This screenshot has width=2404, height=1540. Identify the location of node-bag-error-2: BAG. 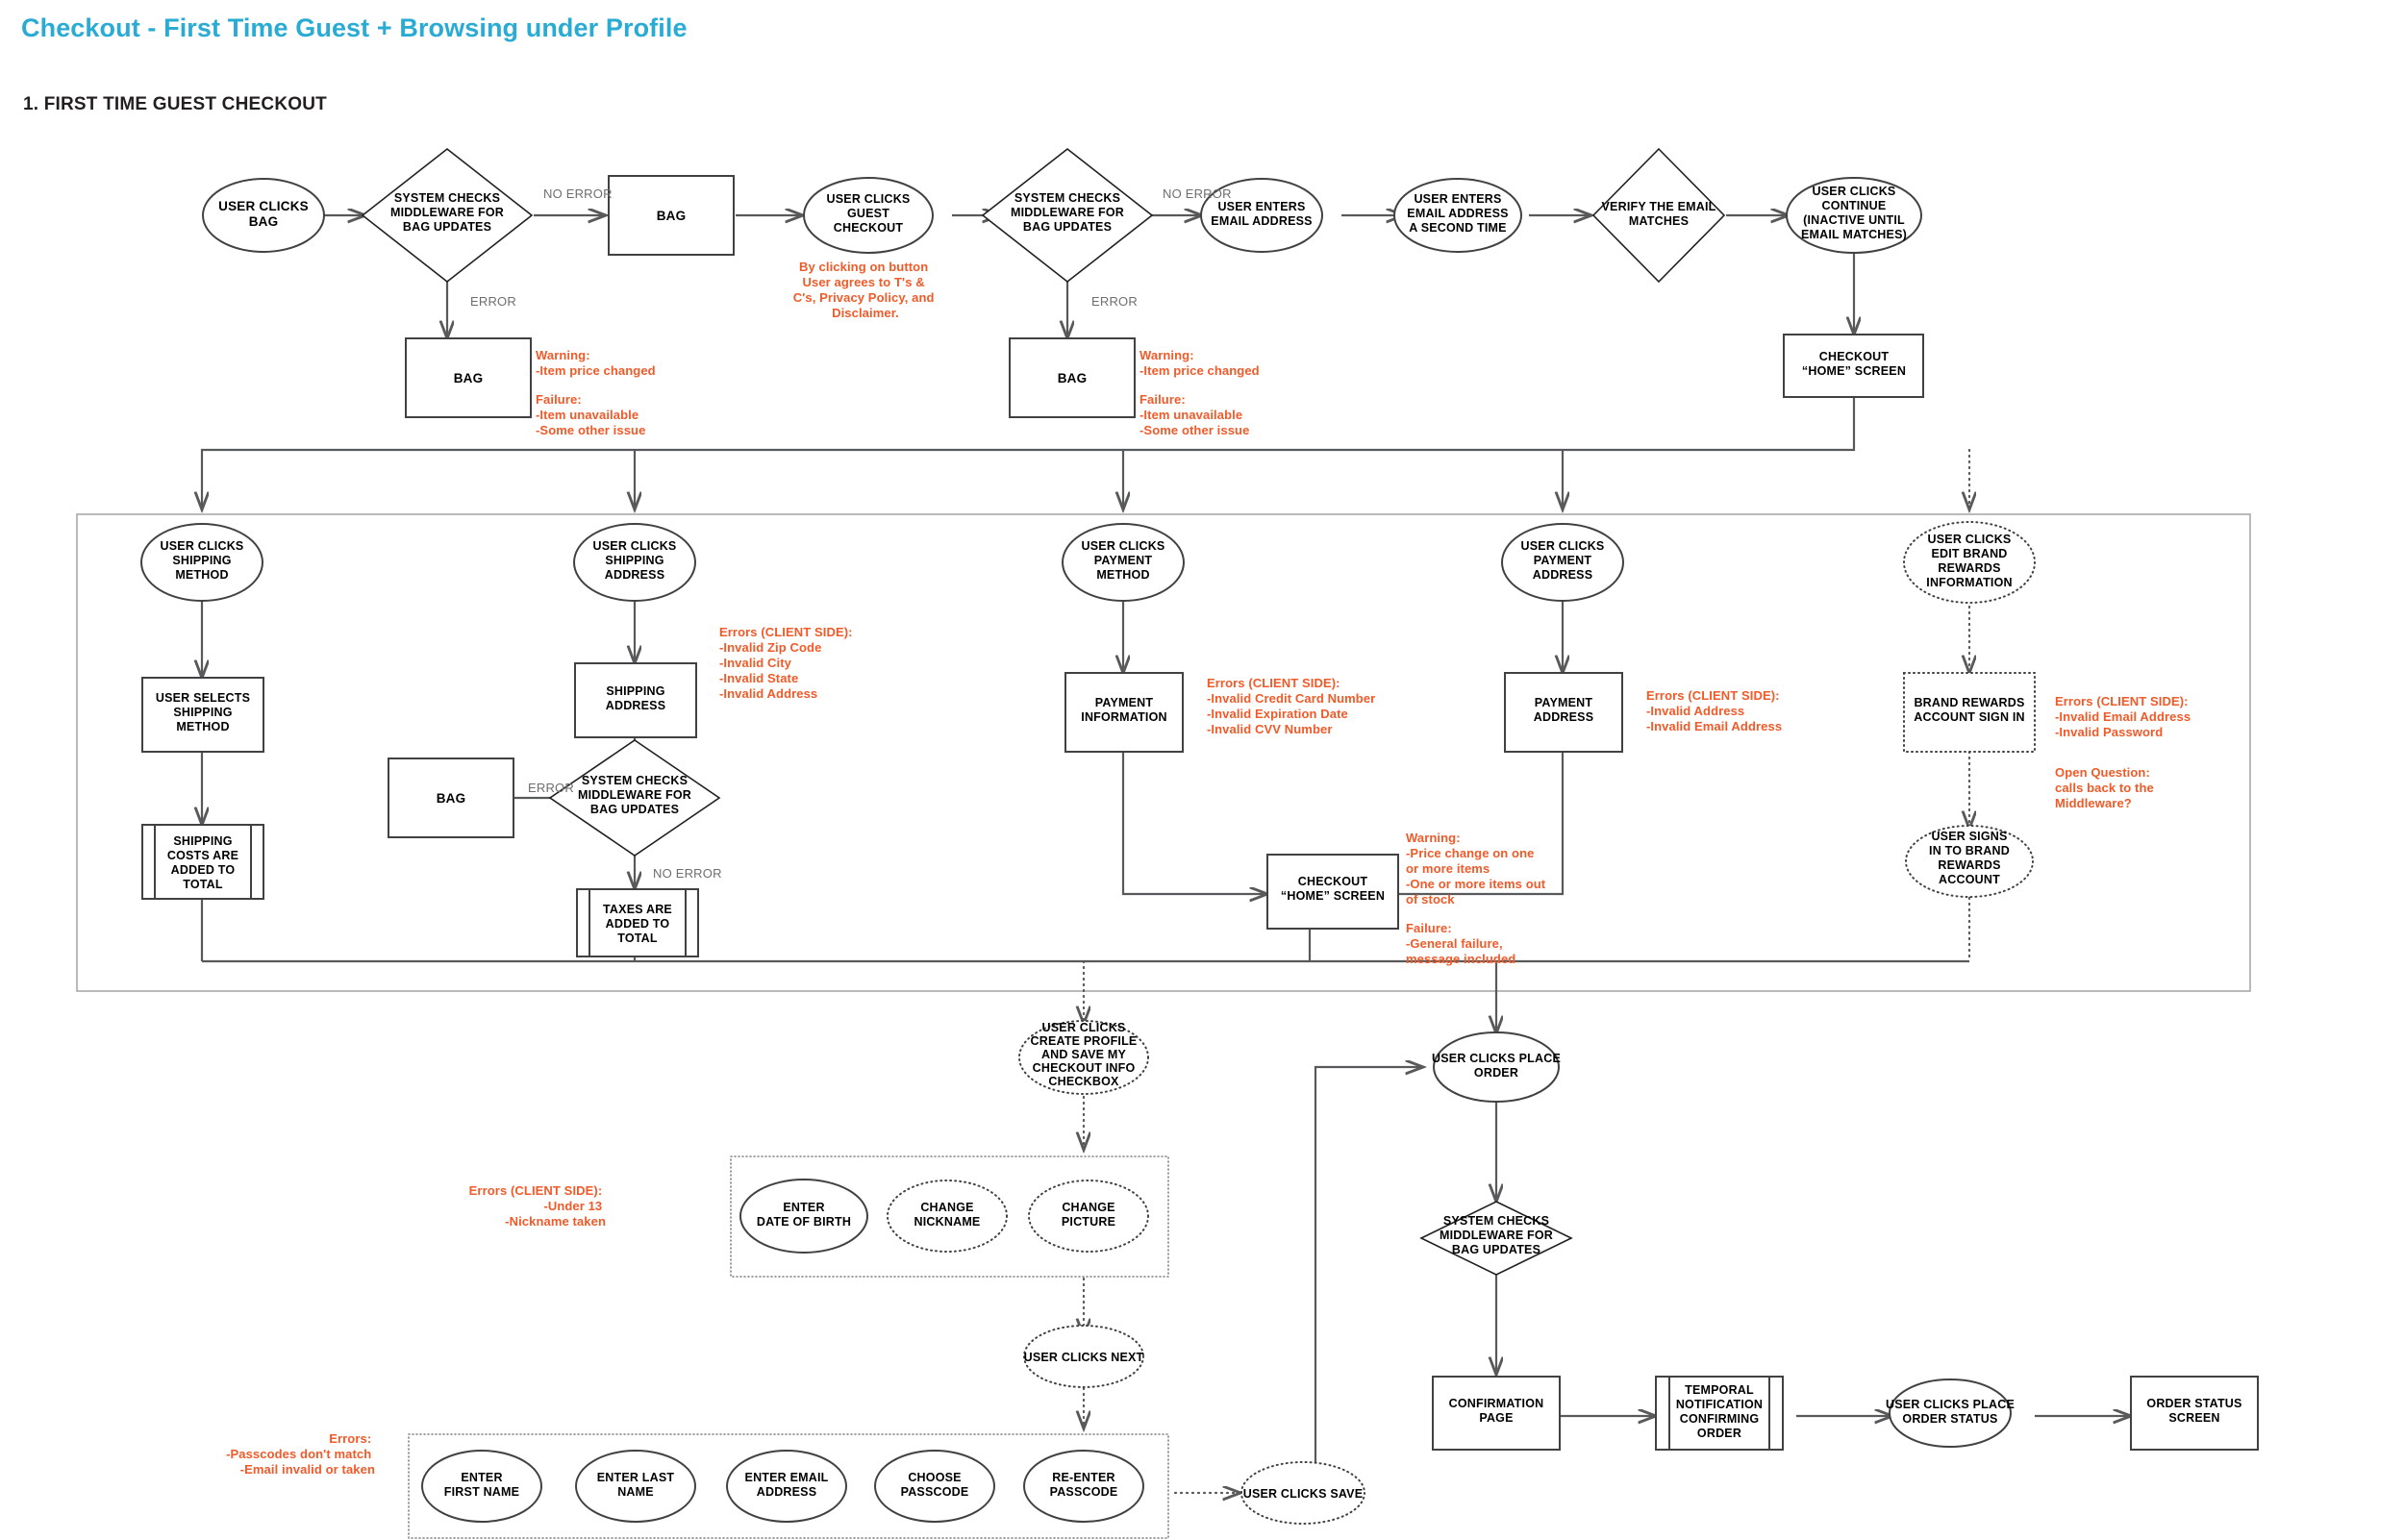
(1072, 377).